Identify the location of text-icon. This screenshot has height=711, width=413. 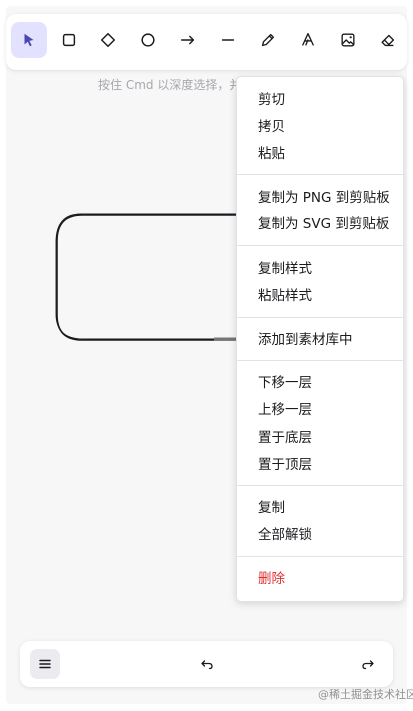
(308, 39).